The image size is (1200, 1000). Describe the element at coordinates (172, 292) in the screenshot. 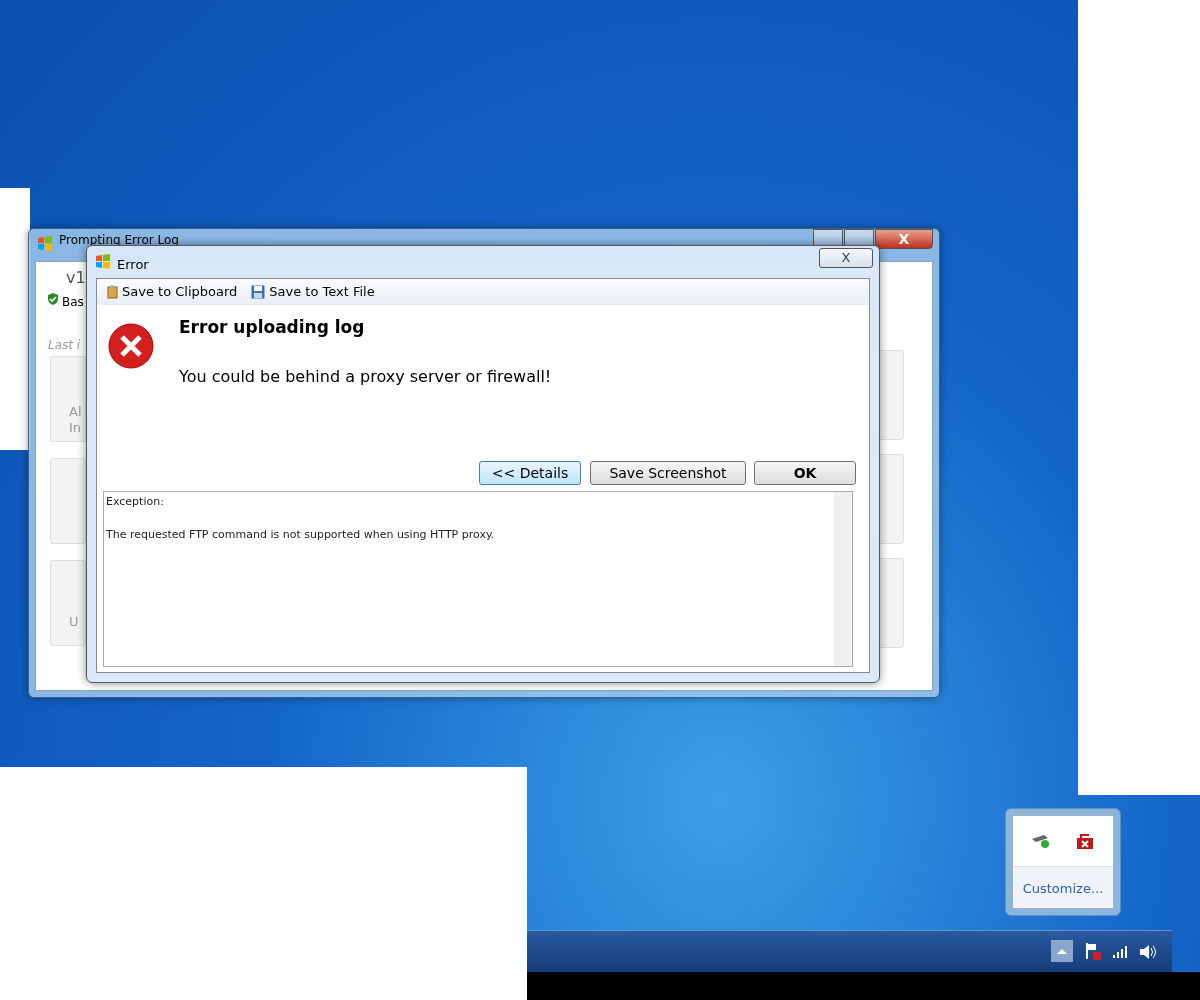

I see `toolbar-button: Save to Clipboard` at that location.